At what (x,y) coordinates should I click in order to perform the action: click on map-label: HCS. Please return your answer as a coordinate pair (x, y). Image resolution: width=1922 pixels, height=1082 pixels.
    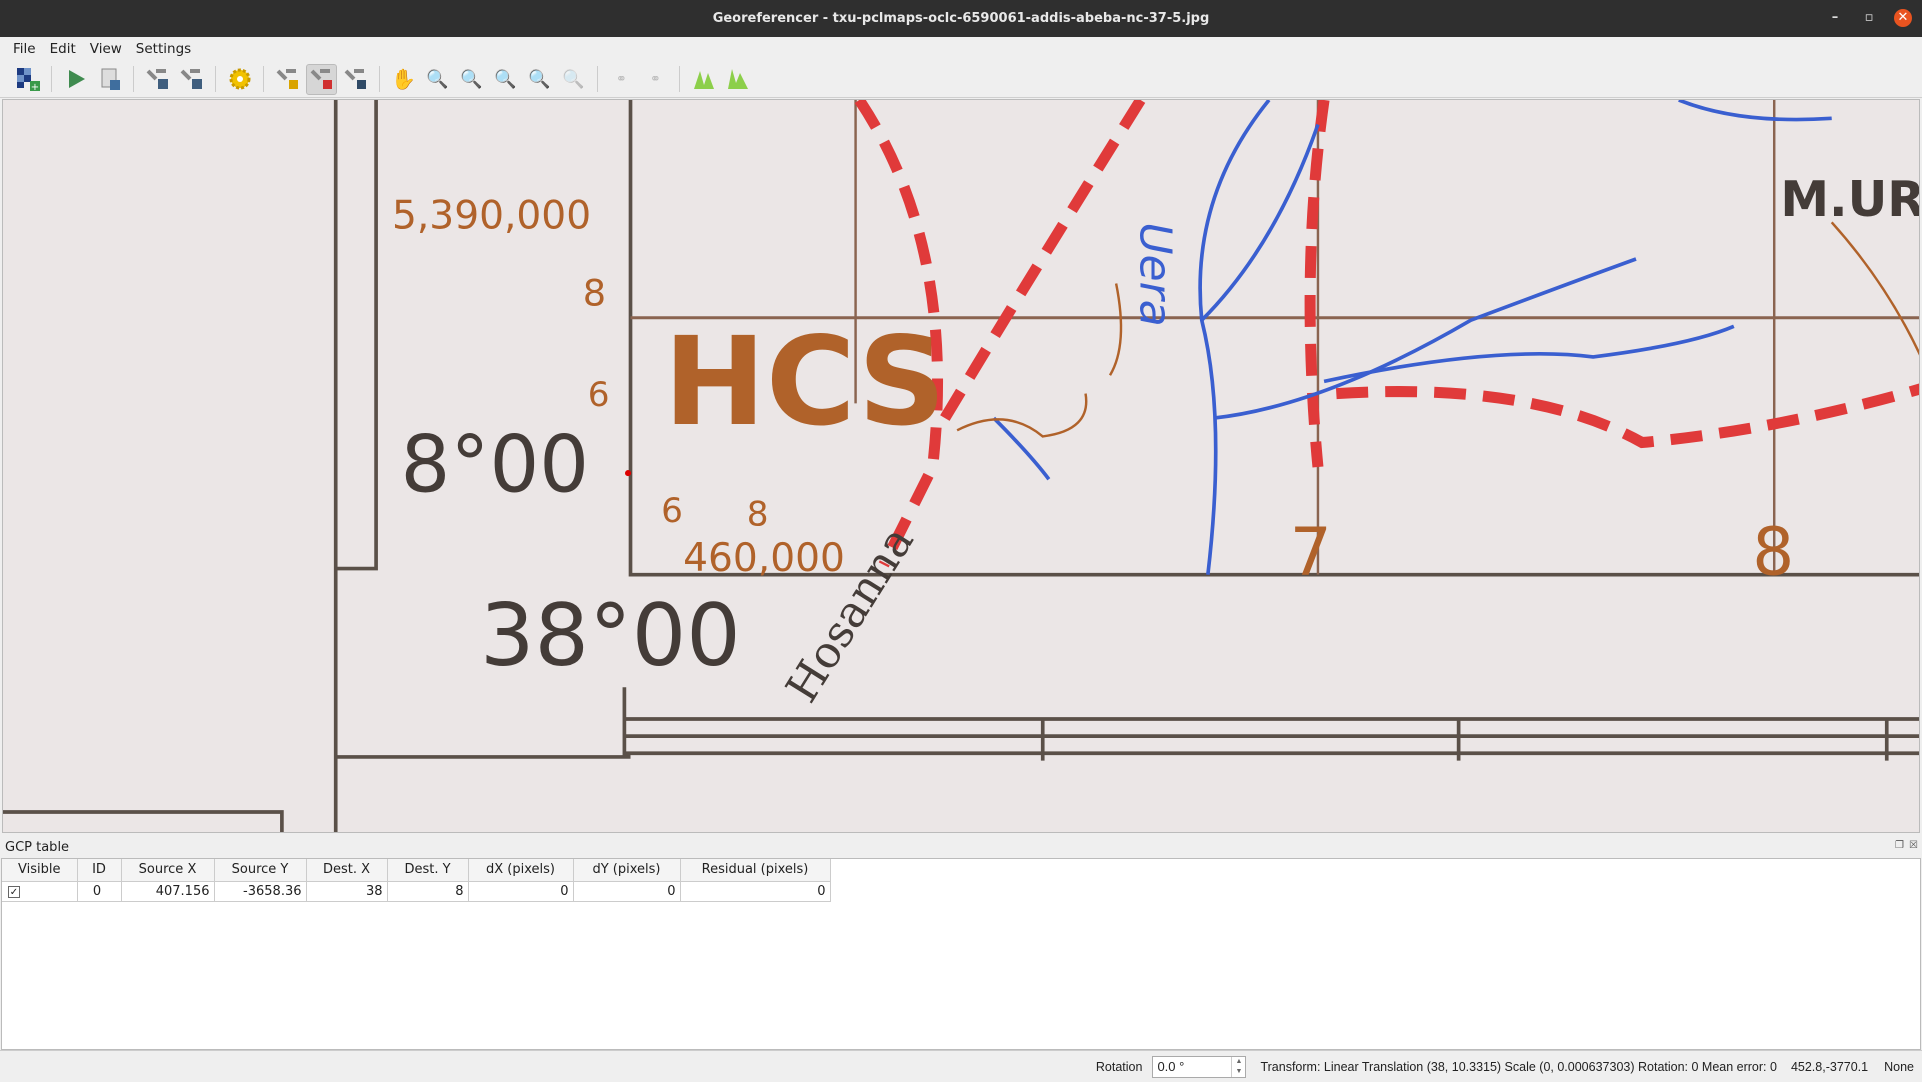
    Looking at the image, I should click on (805, 381).